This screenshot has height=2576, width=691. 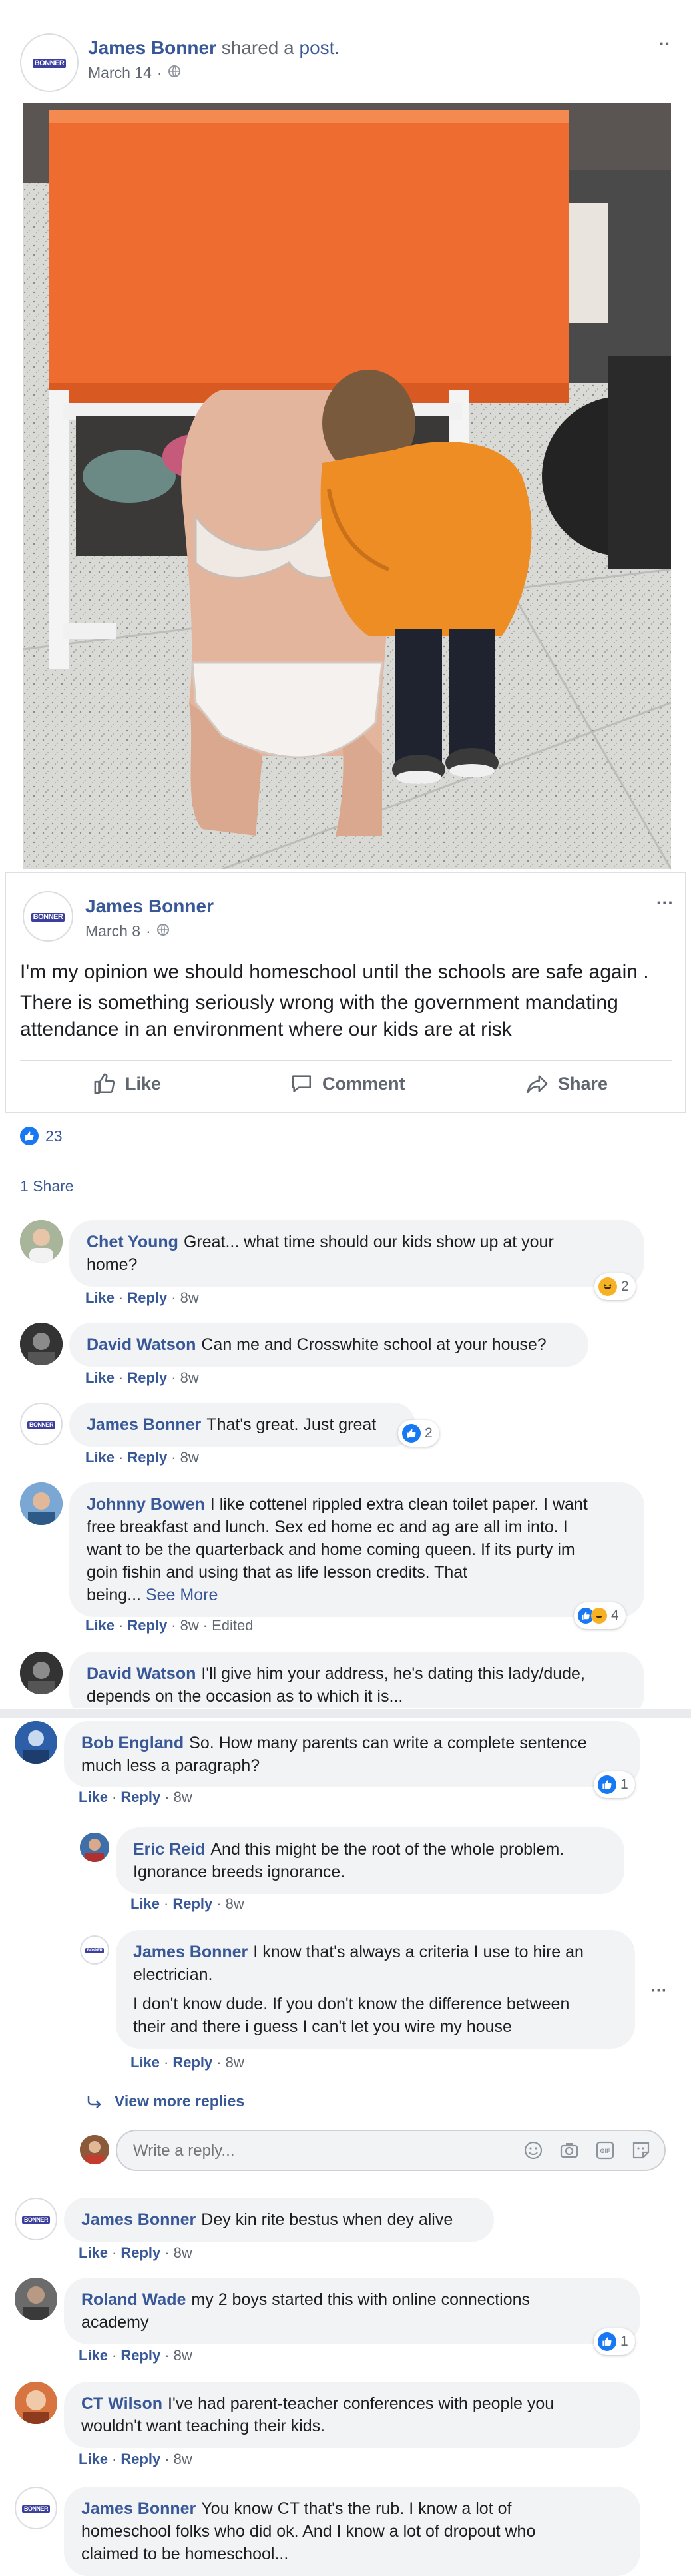 I want to click on svg-text: GIF, so click(x=605, y=2151).